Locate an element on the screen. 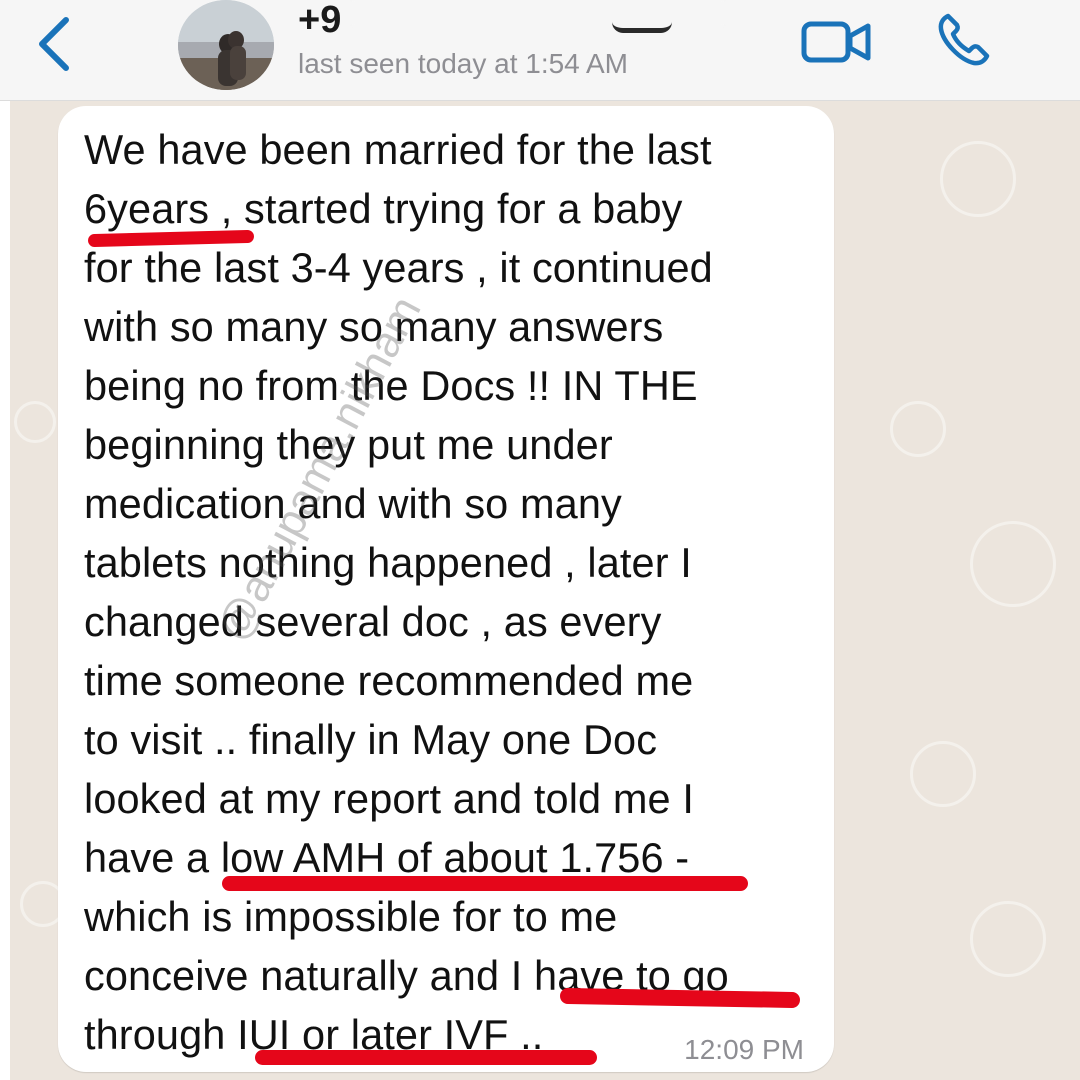 The width and height of the screenshot is (1080, 1080). chat-header: +9 last seen today at 1:54 AM is located at coordinates (540, 50).